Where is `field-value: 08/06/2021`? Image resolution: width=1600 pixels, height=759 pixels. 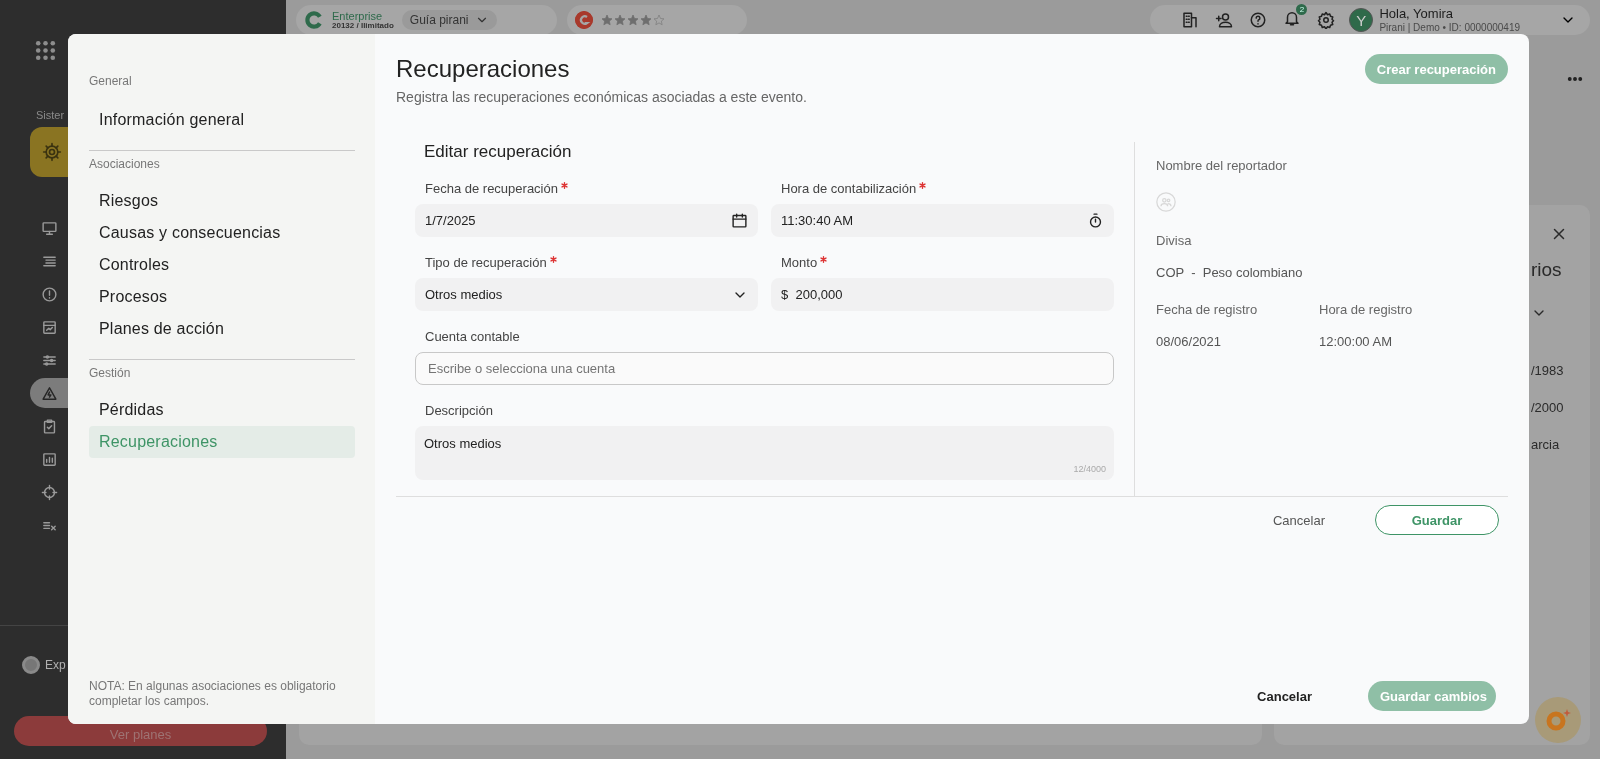
field-value: 08/06/2021 is located at coordinates (1189, 341).